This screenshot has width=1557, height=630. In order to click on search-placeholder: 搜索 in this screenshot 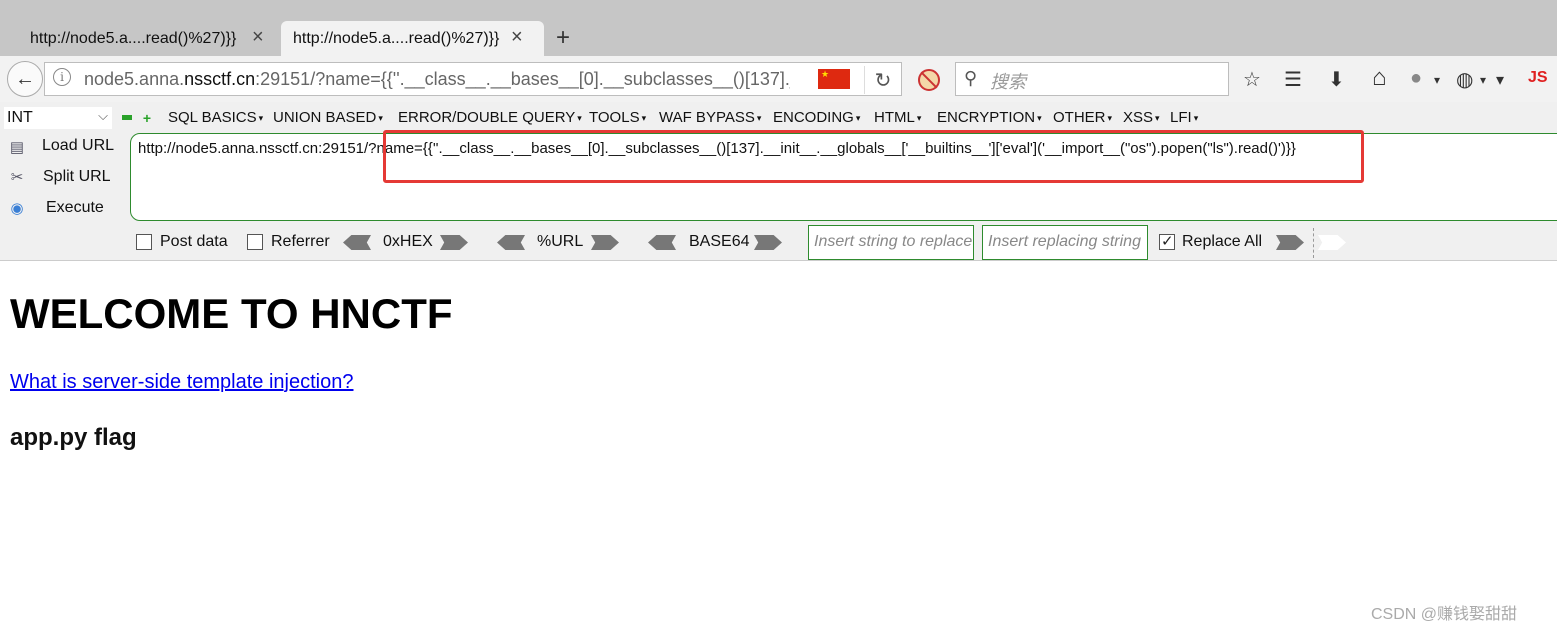, I will do `click(1008, 82)`.